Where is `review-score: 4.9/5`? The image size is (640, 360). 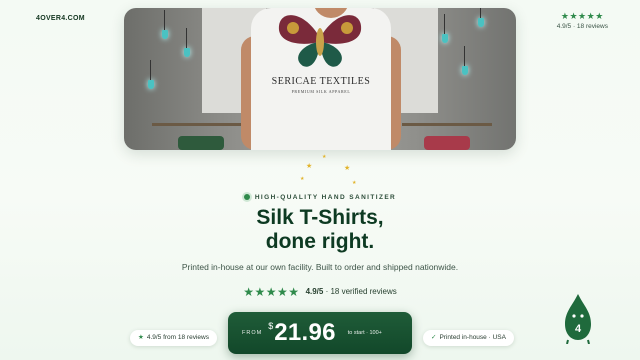 review-score: 4.9/5 is located at coordinates (314, 292).